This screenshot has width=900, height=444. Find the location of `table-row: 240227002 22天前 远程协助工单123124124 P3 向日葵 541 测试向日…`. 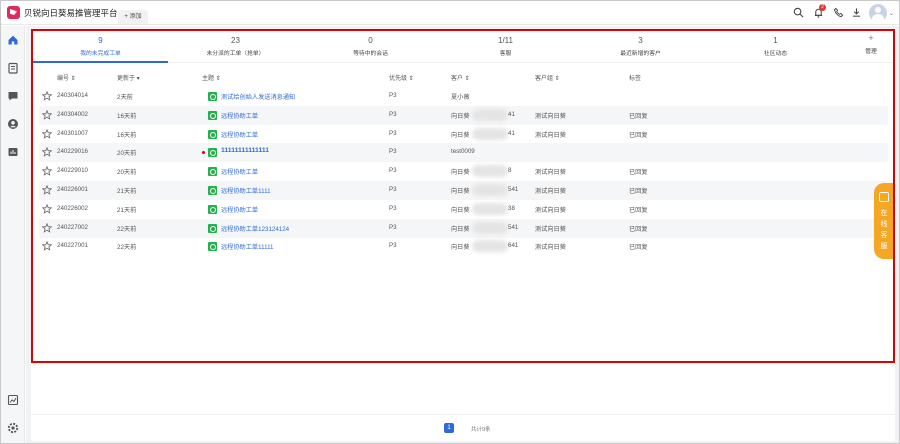

table-row: 240227002 22天前 远程协助工单123124124 P3 向日葵 541 测试向日… is located at coordinates (463, 228).